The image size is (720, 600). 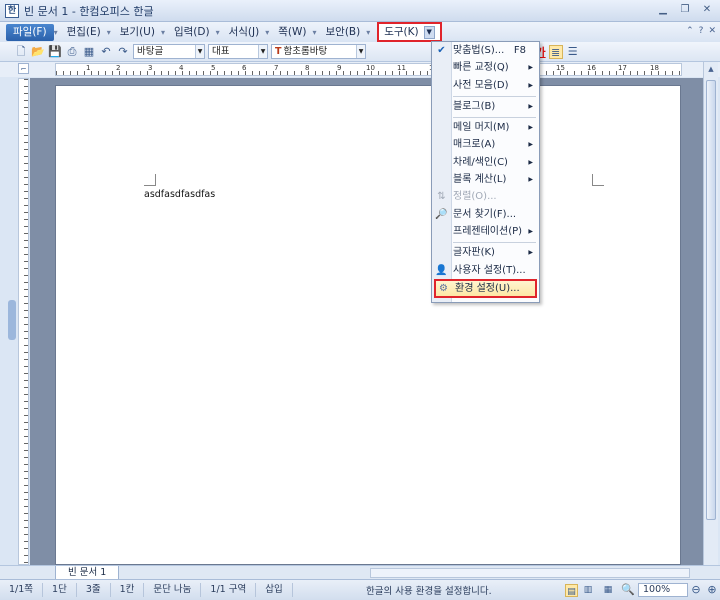 I want to click on menu-item-toc-index: 차례/색인(C) ▶, so click(x=485, y=162).